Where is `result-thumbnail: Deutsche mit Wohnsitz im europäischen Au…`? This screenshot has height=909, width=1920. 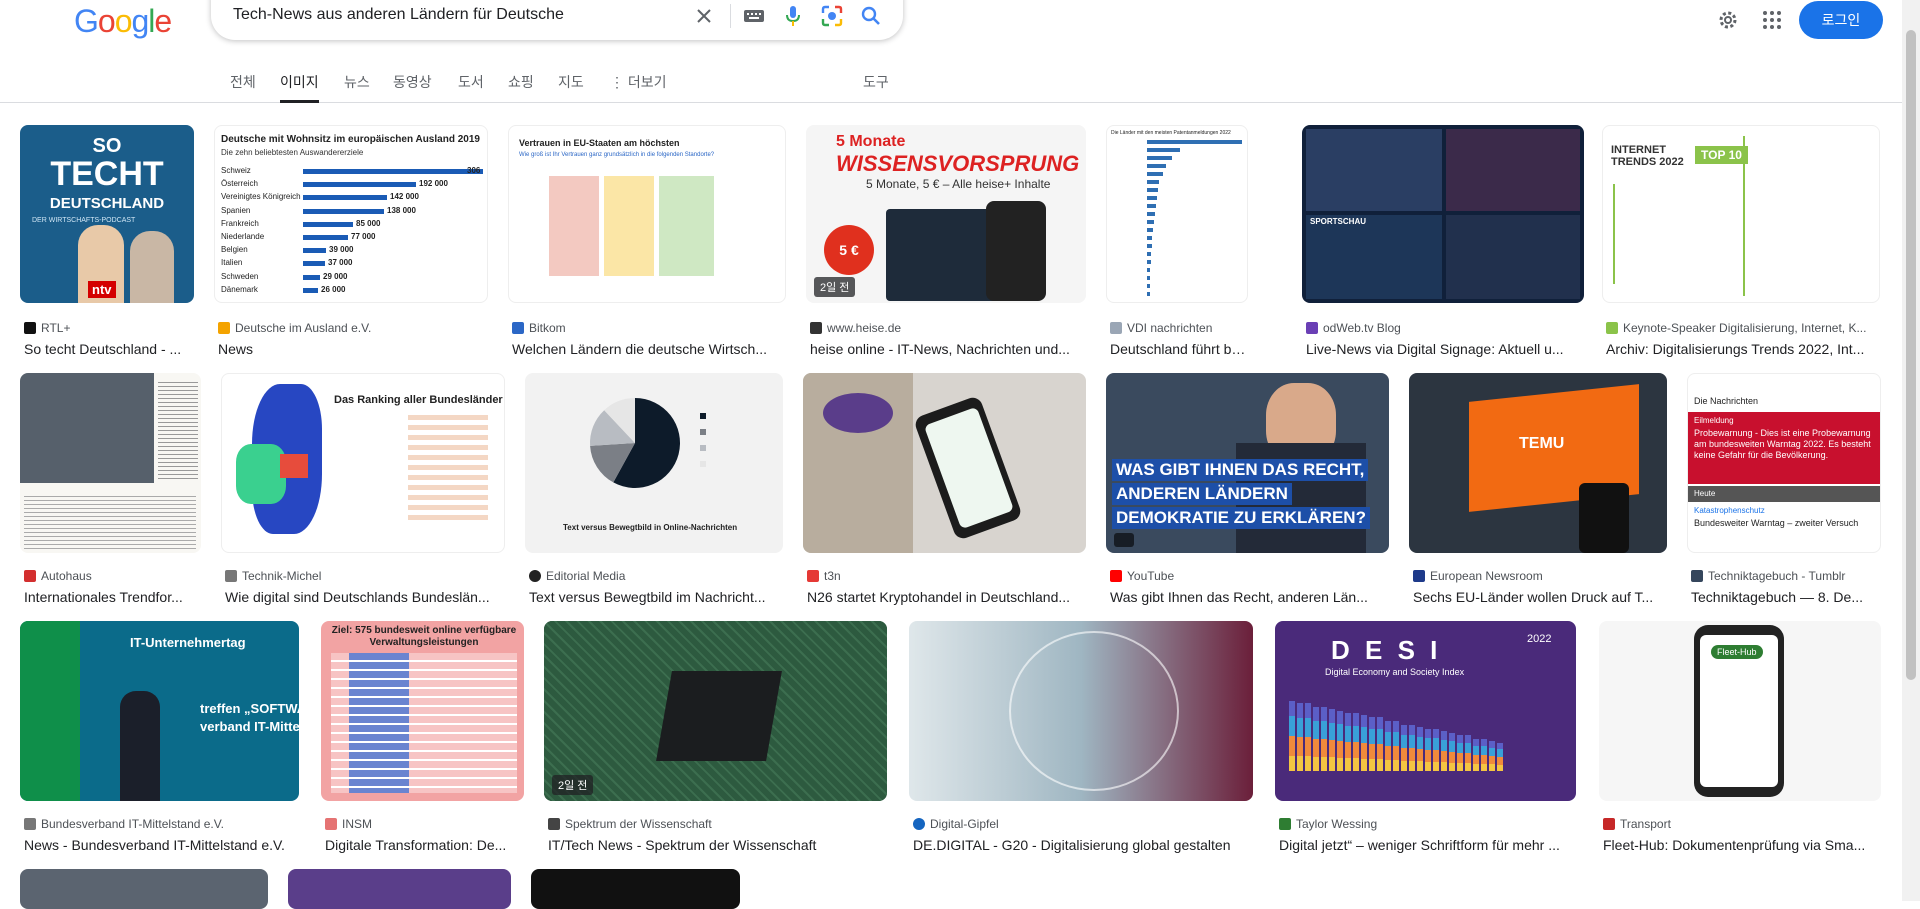
result-thumbnail: Deutsche mit Wohnsitz im europäischen Au… is located at coordinates (351, 214).